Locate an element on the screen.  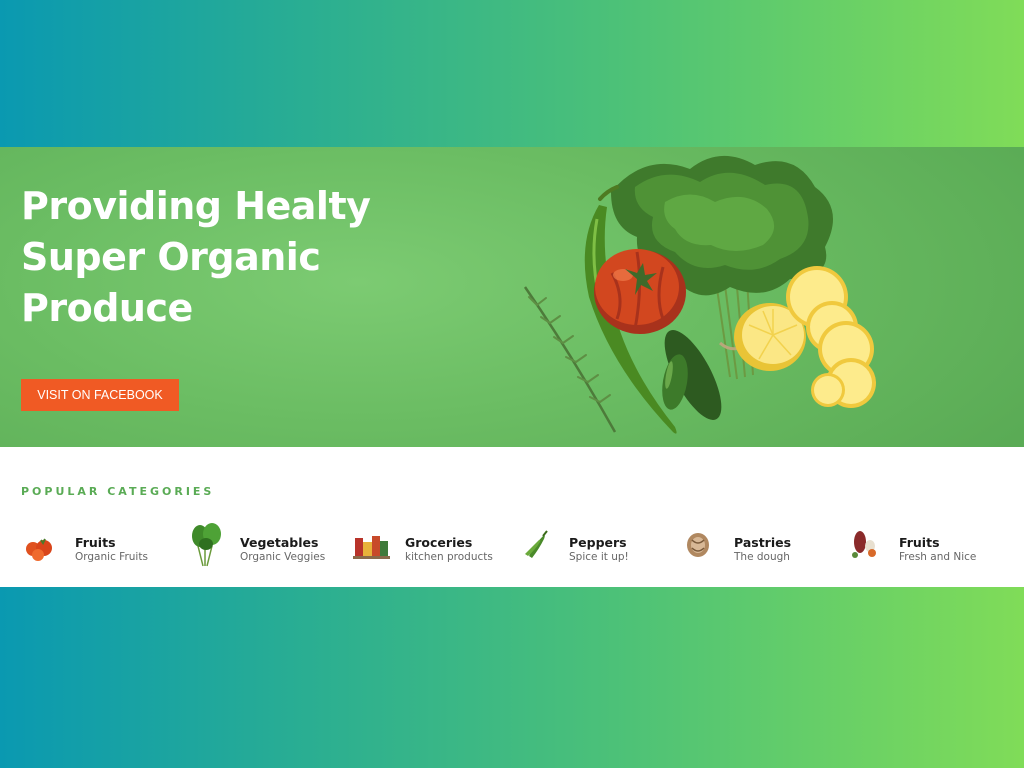
pepper-icon is located at coordinates (536, 544).